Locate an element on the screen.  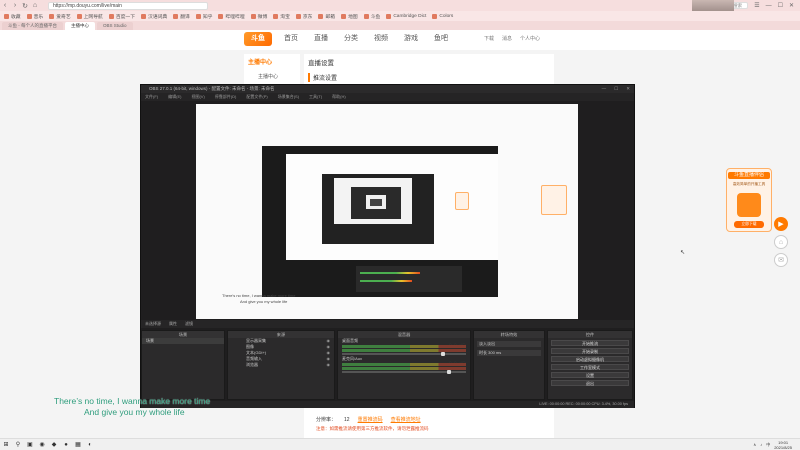
tray-icon: ∧ is located at coordinates (754, 445).